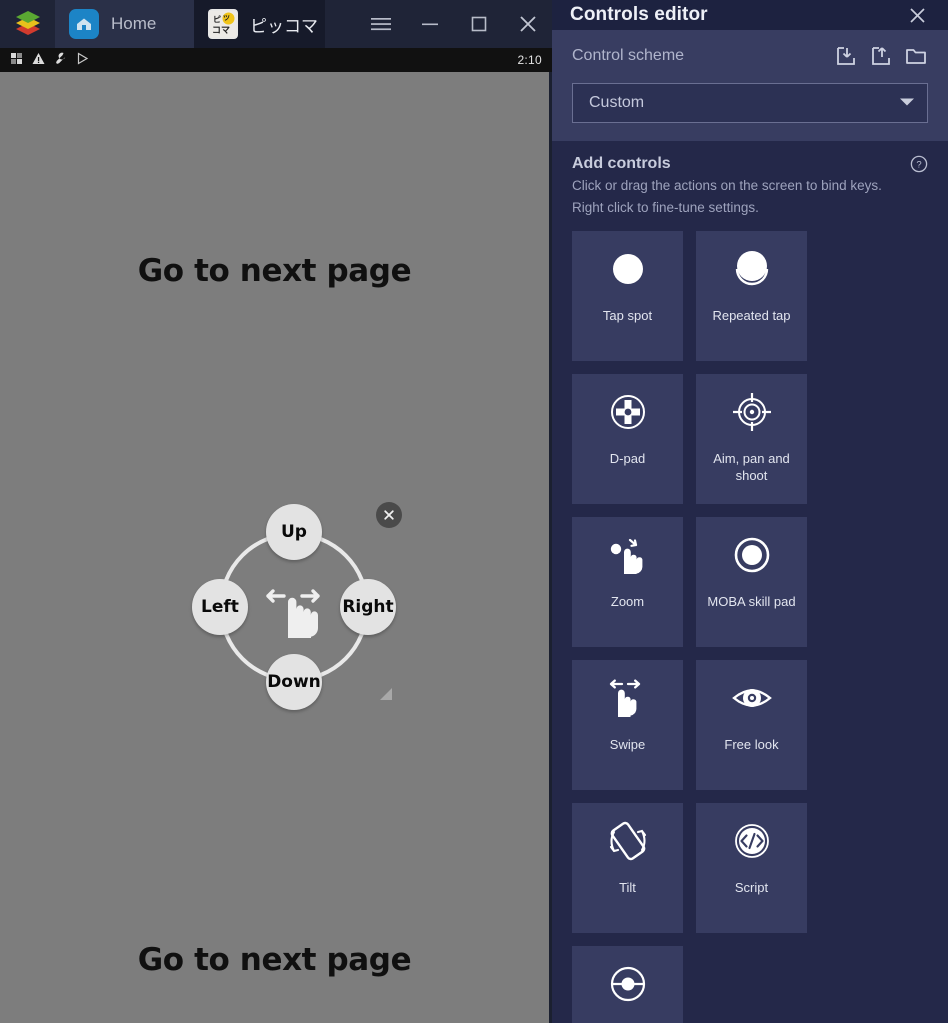 Image resolution: width=948 pixels, height=1023 pixels. Describe the element at coordinates (27, 24) in the screenshot. I see `bluestacks-logo-icon` at that location.